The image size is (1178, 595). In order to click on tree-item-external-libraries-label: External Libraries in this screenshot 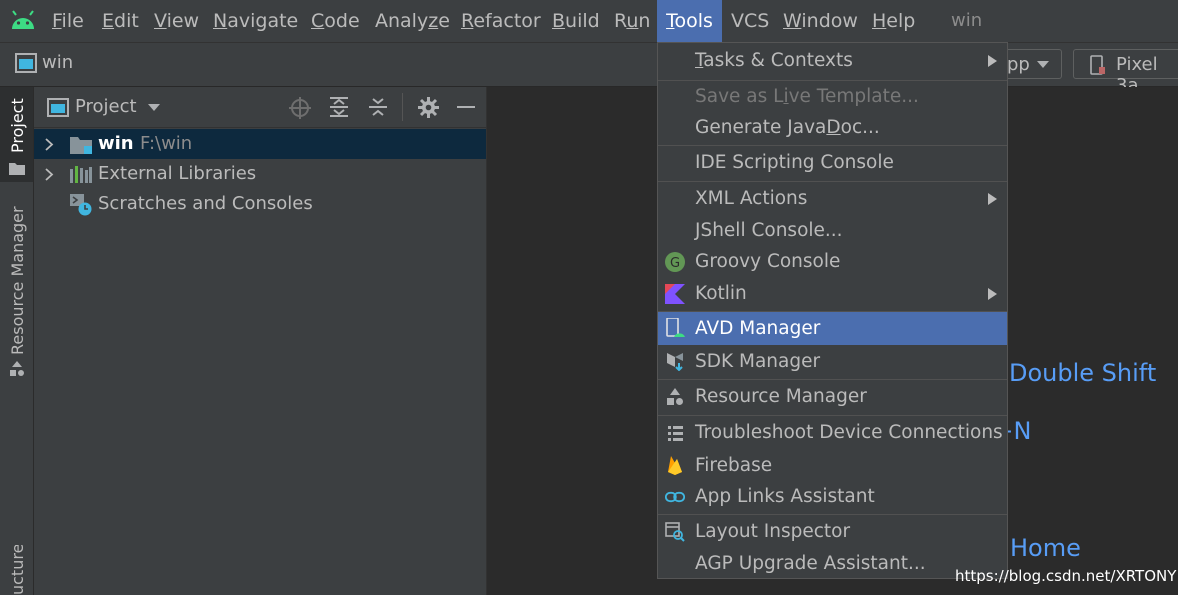, I will do `click(177, 173)`.